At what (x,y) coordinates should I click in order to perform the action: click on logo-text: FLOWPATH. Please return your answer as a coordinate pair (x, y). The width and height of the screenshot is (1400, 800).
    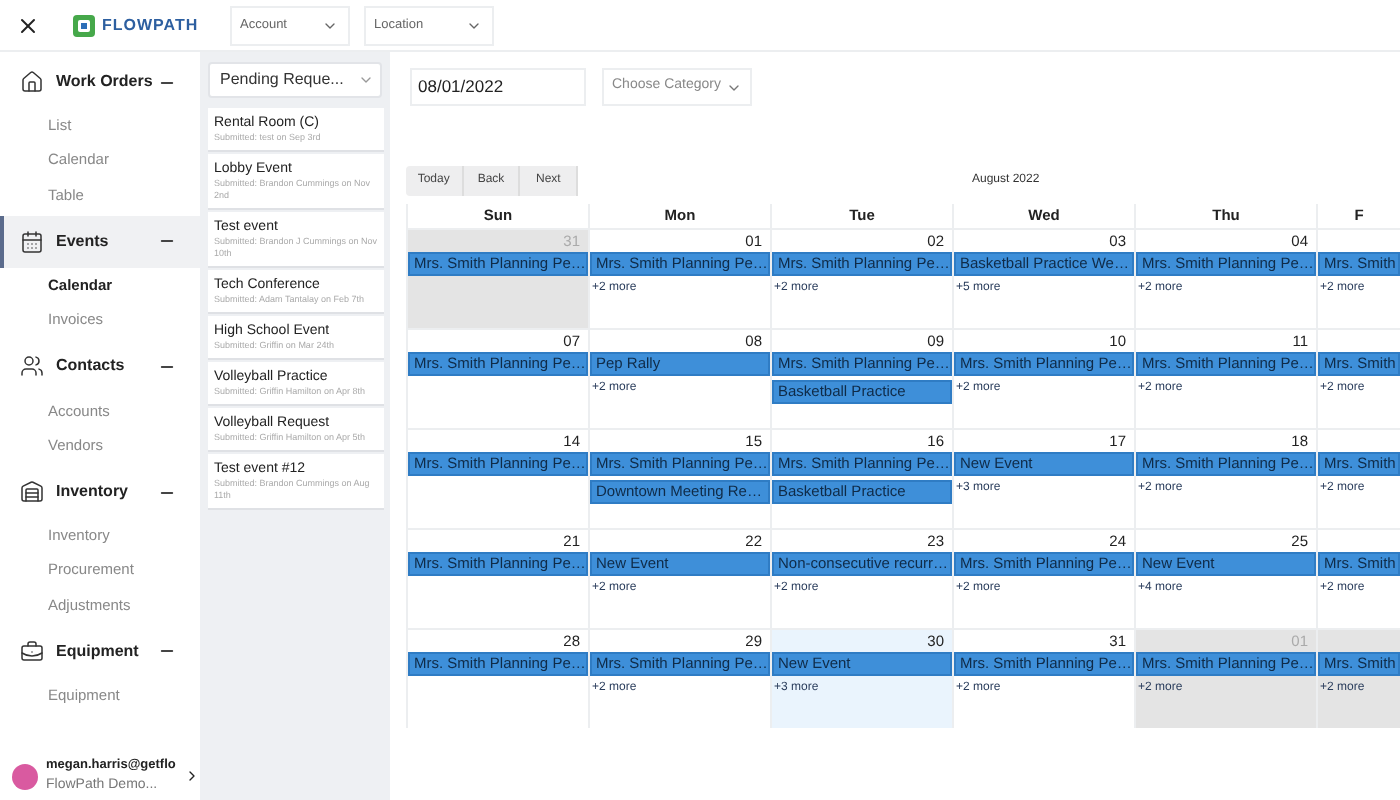
    Looking at the image, I should click on (150, 25).